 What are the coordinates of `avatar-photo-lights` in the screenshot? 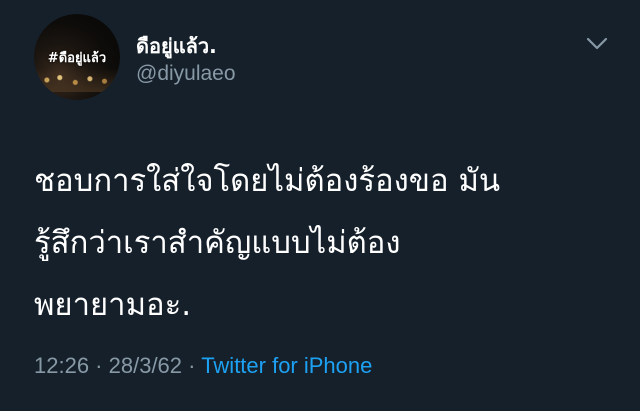 It's located at (77, 80).